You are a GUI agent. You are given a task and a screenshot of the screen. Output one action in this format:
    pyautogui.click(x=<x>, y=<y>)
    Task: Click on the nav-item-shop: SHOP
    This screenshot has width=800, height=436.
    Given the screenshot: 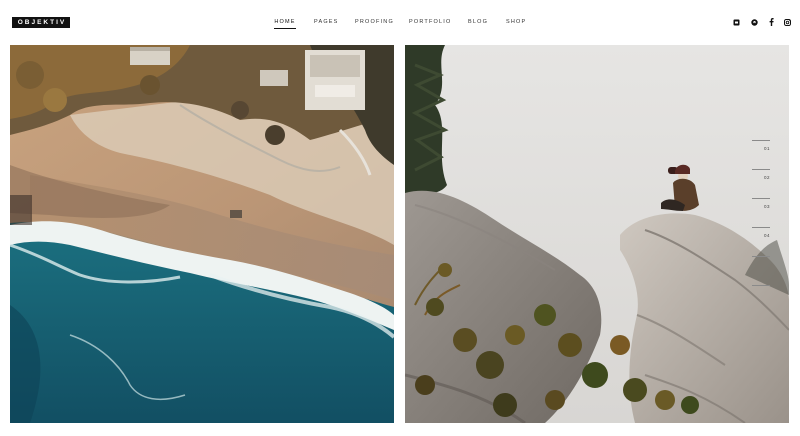 What is the action you would take?
    pyautogui.click(x=516, y=23)
    